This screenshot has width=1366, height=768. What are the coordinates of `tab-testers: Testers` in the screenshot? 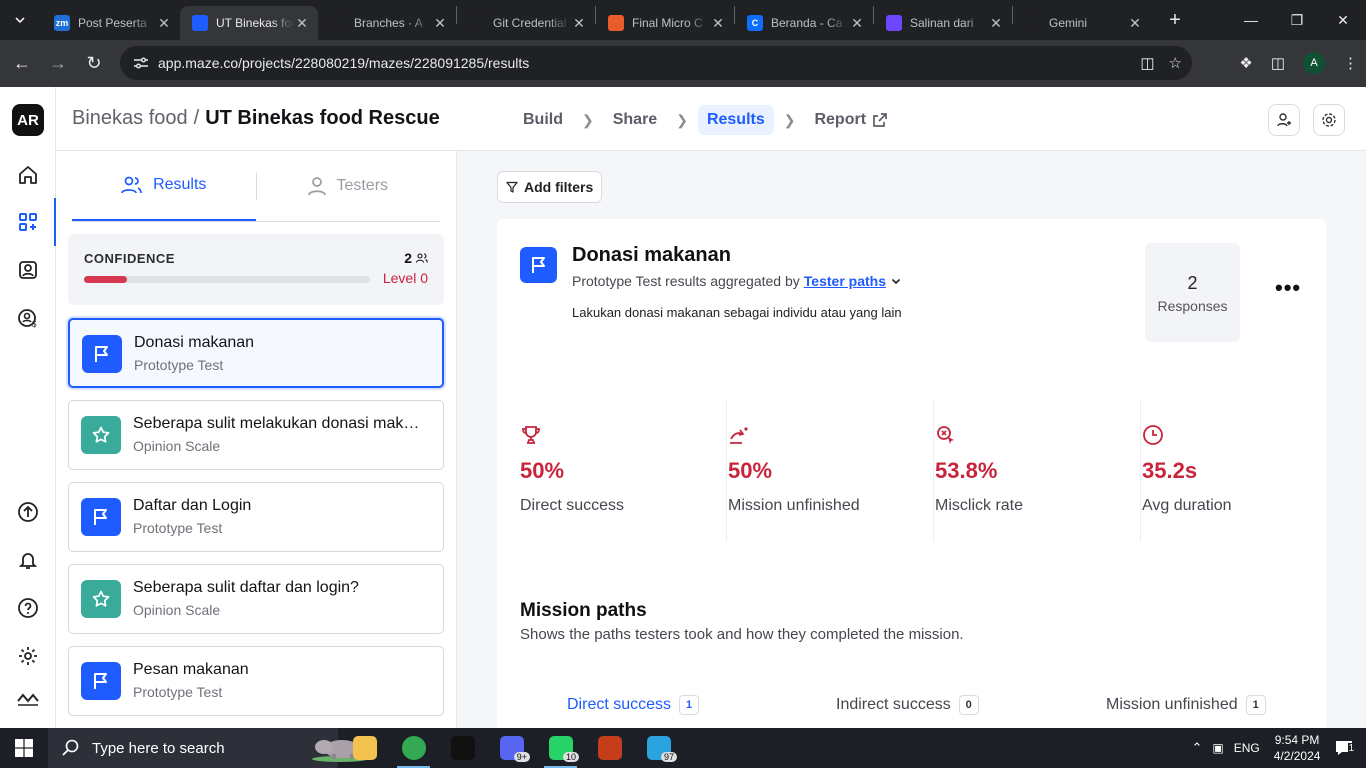 It's located at (349, 186).